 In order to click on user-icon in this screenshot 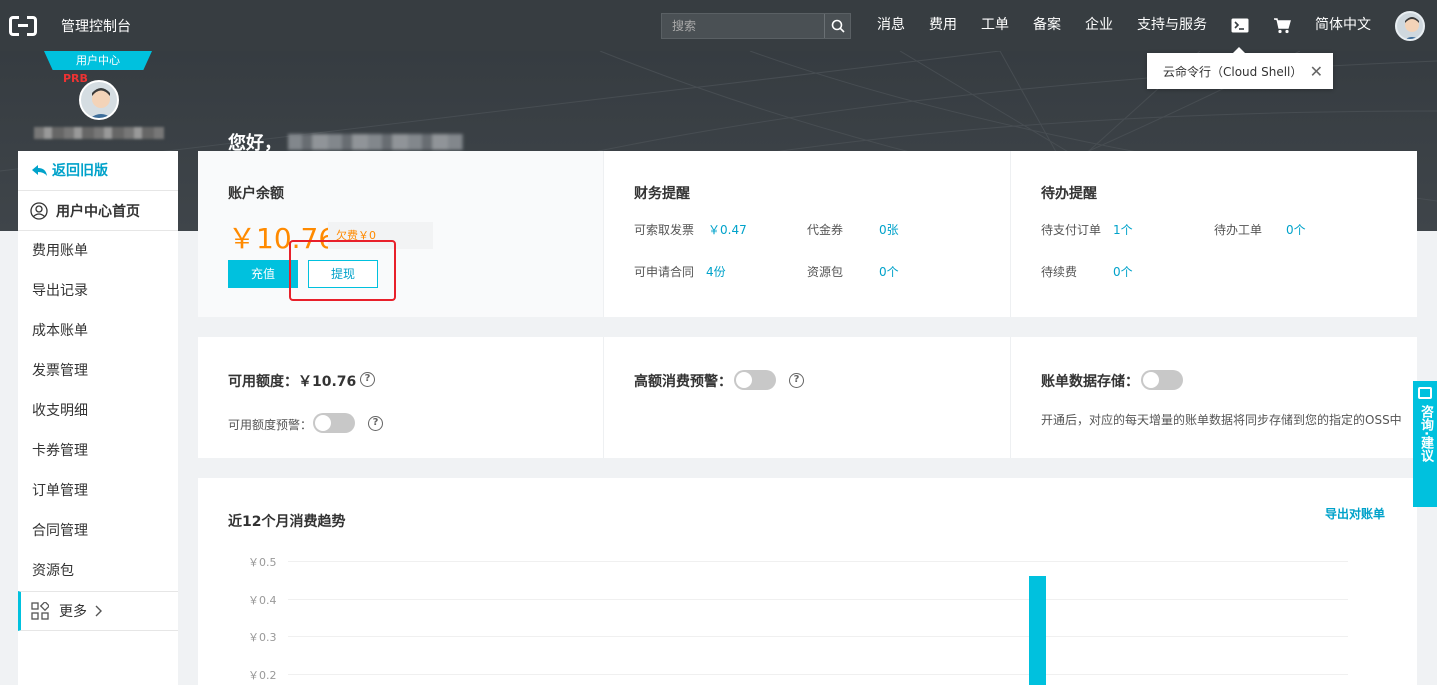, I will do `click(39, 210)`.